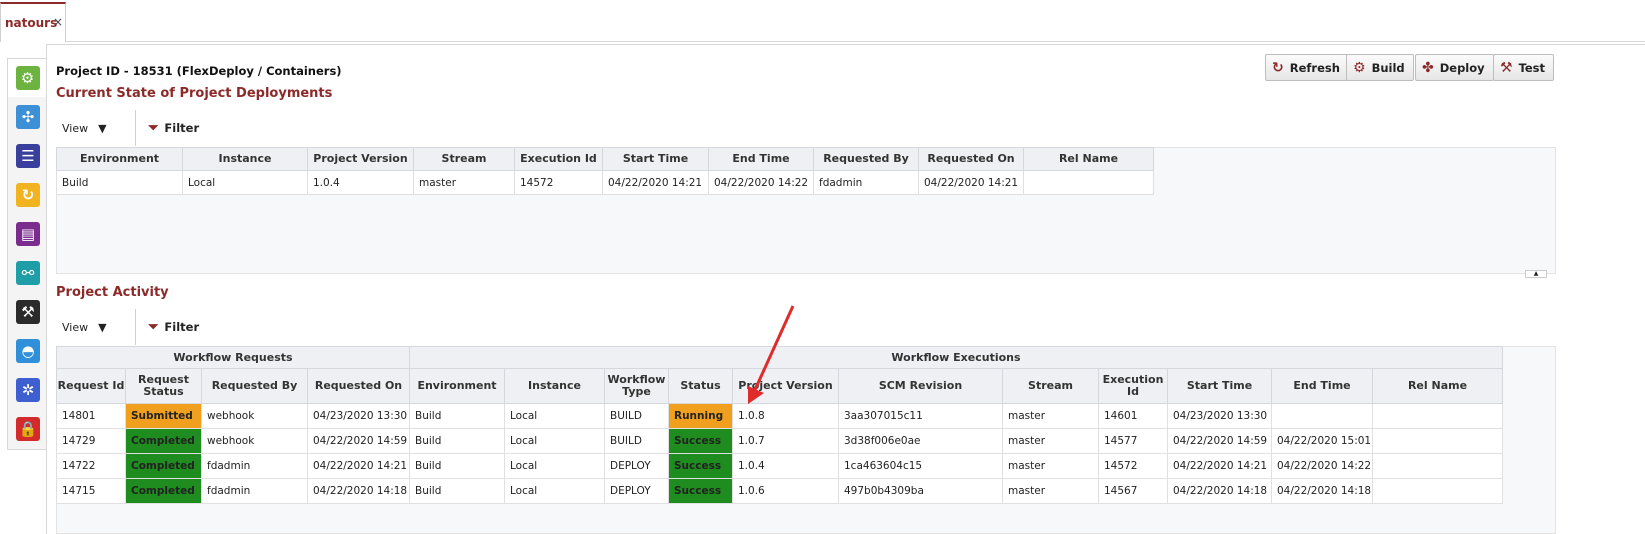 This screenshot has height=534, width=1645. What do you see at coordinates (636, 386) in the screenshot?
I see `column-header: Workflow Type` at bounding box center [636, 386].